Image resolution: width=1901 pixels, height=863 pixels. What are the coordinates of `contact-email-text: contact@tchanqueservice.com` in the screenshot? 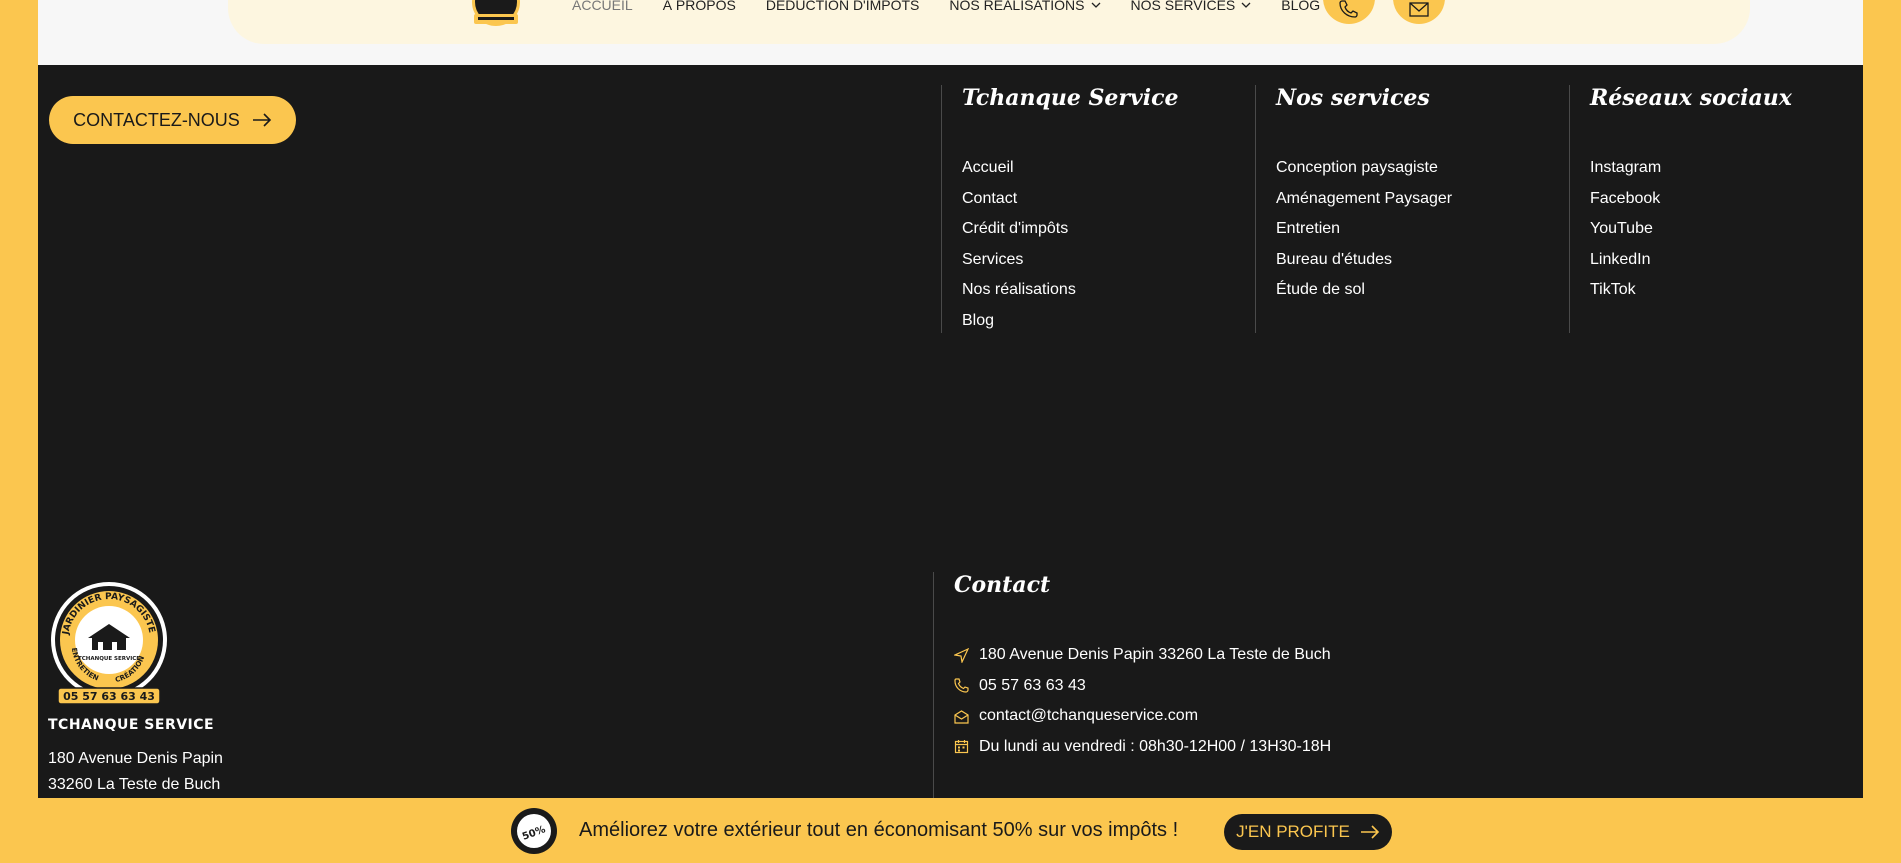 It's located at (1089, 716).